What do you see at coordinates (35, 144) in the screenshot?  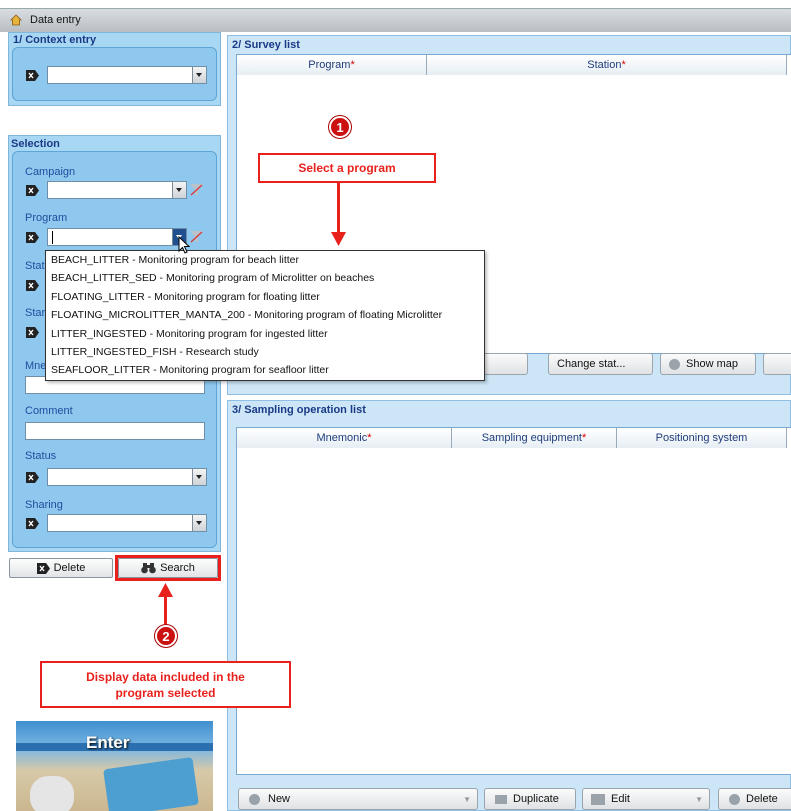 I see `selection-panel-header: Selection` at bounding box center [35, 144].